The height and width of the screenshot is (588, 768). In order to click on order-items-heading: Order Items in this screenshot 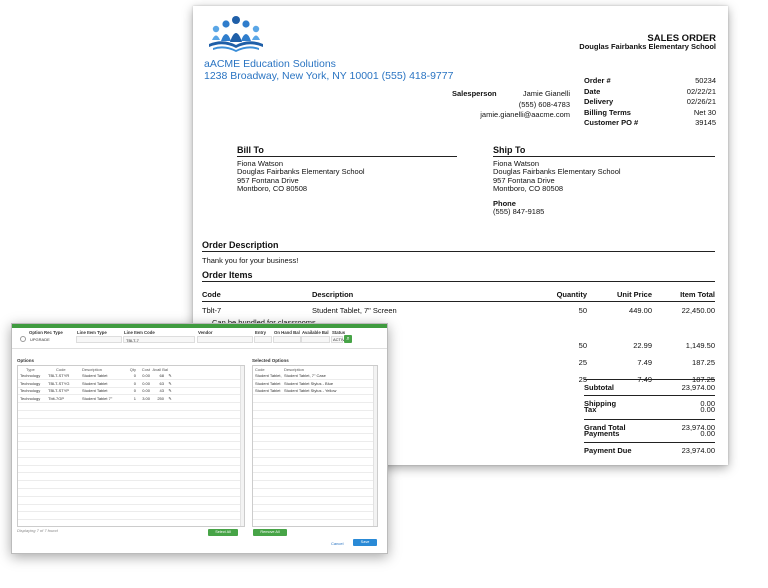, I will do `click(458, 276)`.